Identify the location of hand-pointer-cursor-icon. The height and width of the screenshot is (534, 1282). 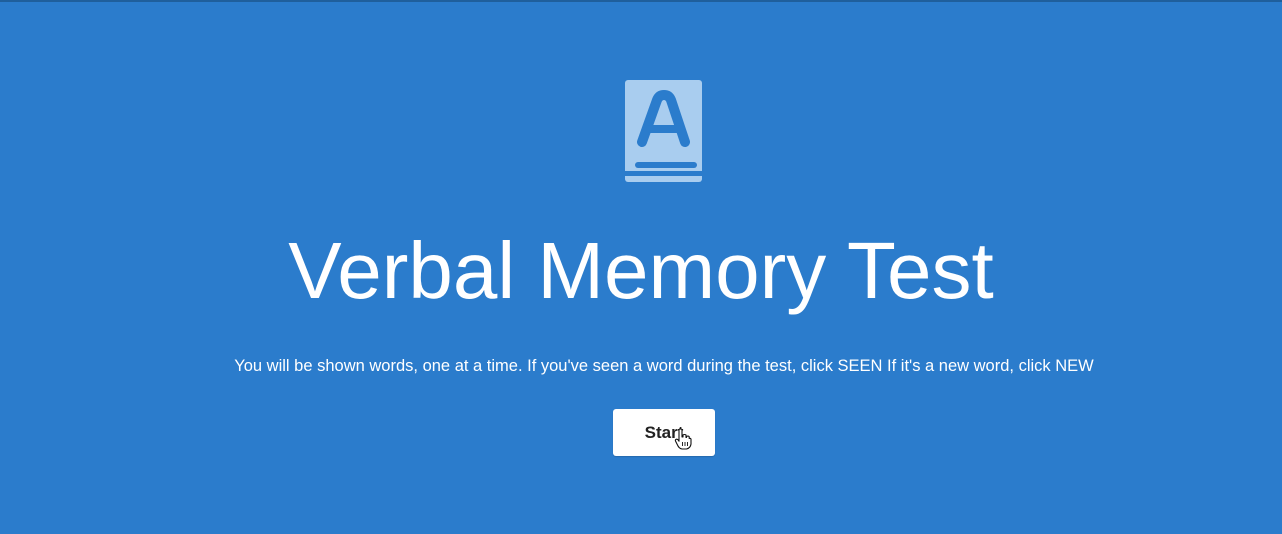
(683, 439).